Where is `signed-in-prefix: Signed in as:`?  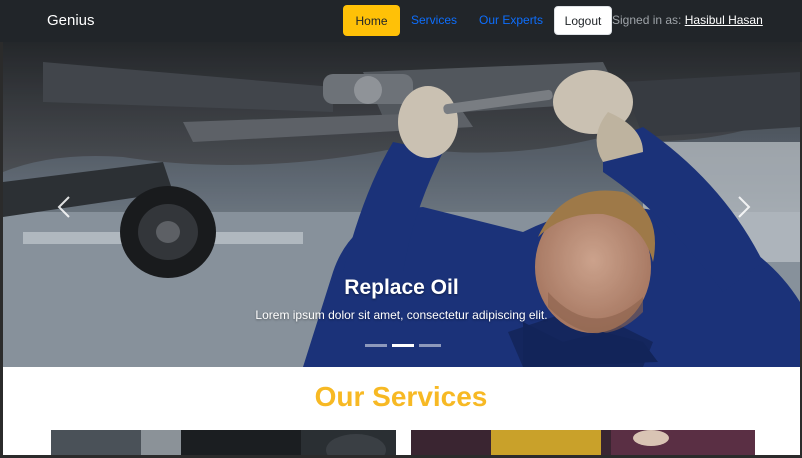 signed-in-prefix: Signed in as: is located at coordinates (647, 20).